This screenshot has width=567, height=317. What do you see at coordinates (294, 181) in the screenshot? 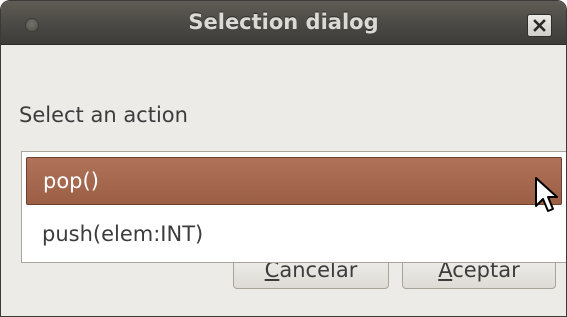
I see `list-item-pop: pop()` at bounding box center [294, 181].